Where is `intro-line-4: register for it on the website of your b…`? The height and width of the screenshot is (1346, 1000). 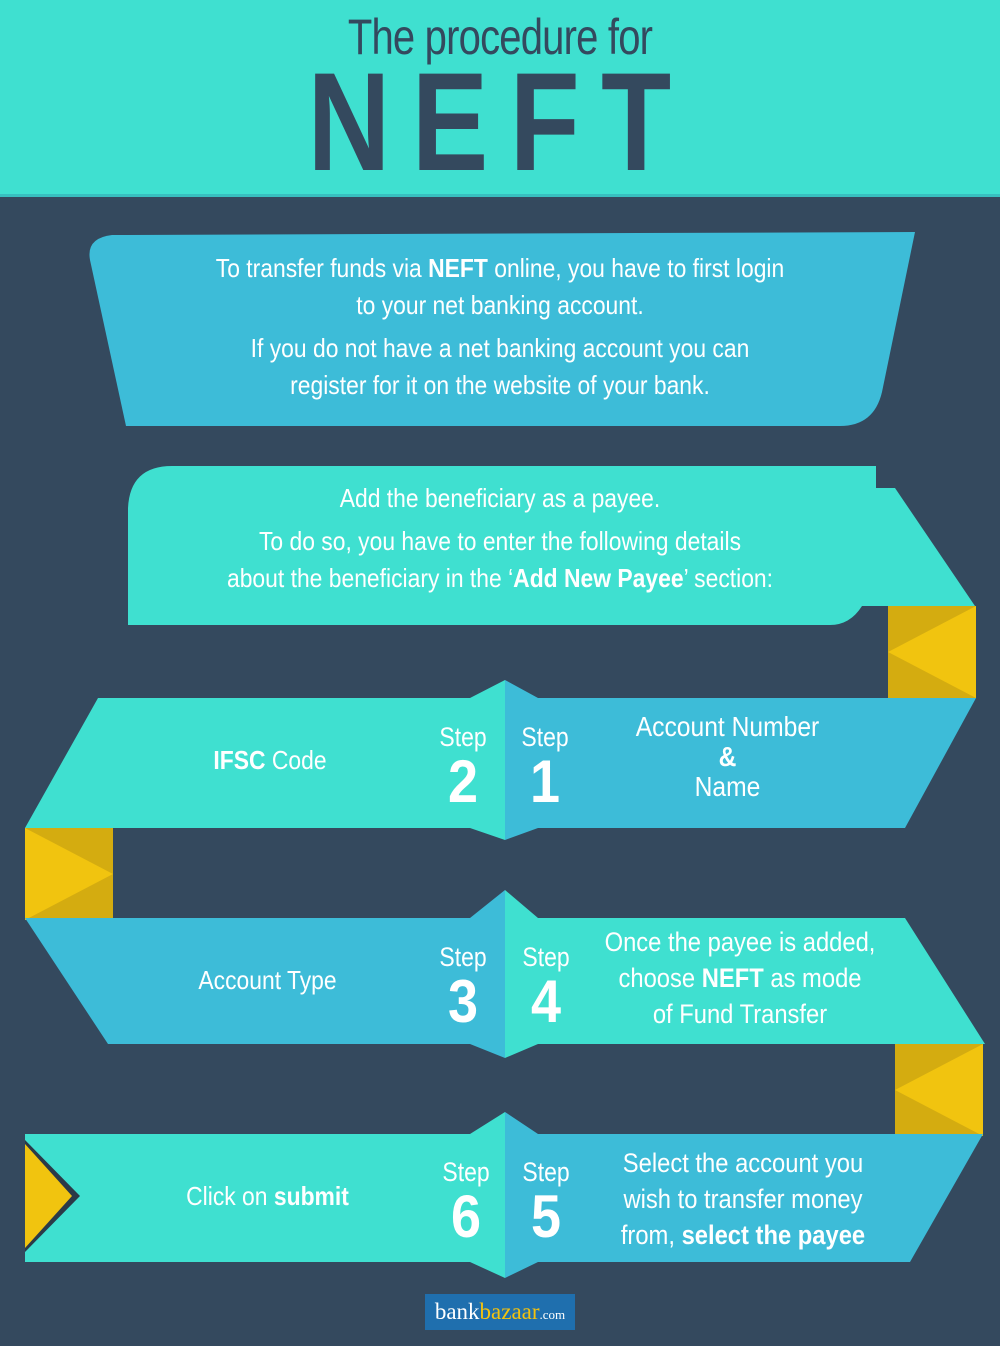 intro-line-4: register for it on the website of your b… is located at coordinates (500, 385).